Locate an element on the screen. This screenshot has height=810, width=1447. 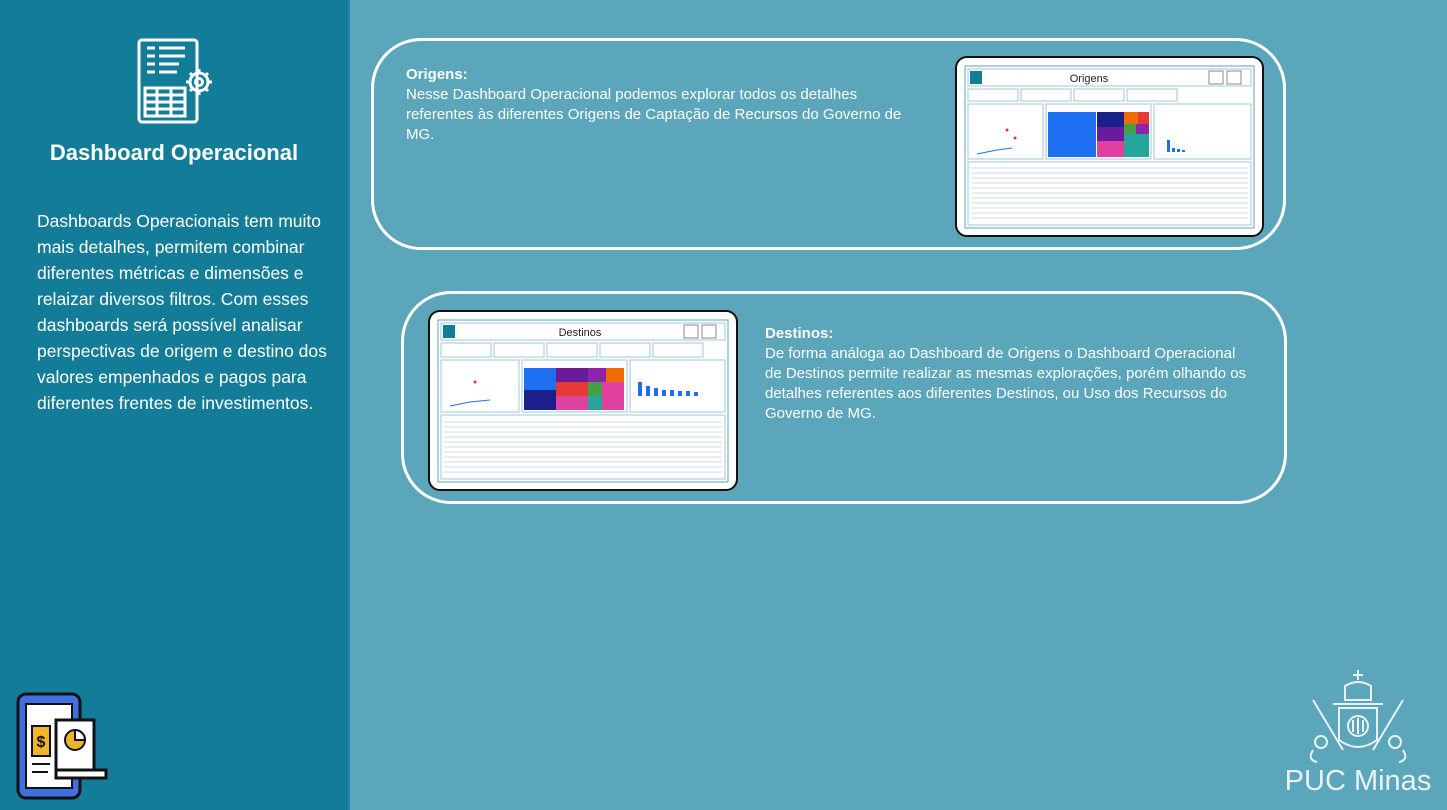
destinos-heading: Destinos: is located at coordinates (799, 333).